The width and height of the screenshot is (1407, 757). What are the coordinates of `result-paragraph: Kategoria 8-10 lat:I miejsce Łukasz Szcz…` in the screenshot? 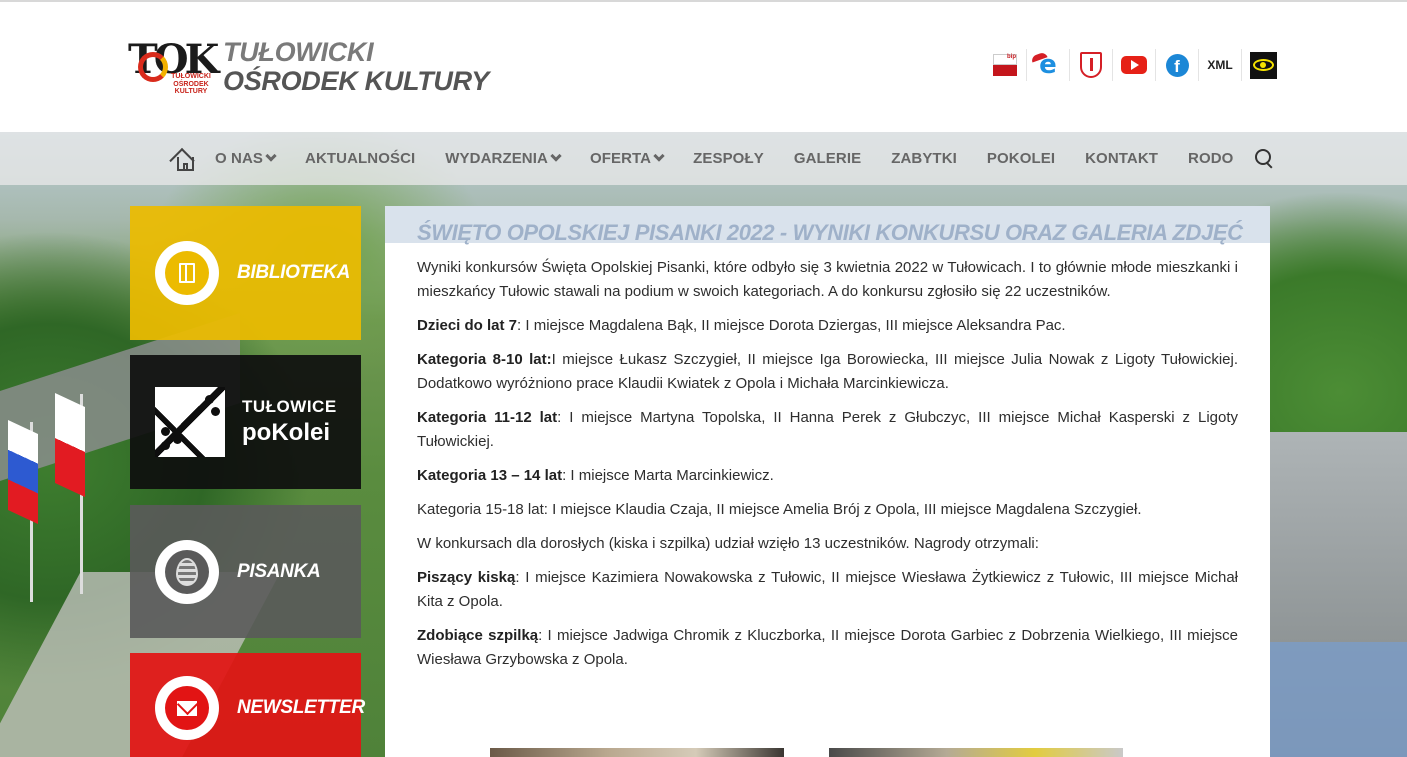 It's located at (827, 372).